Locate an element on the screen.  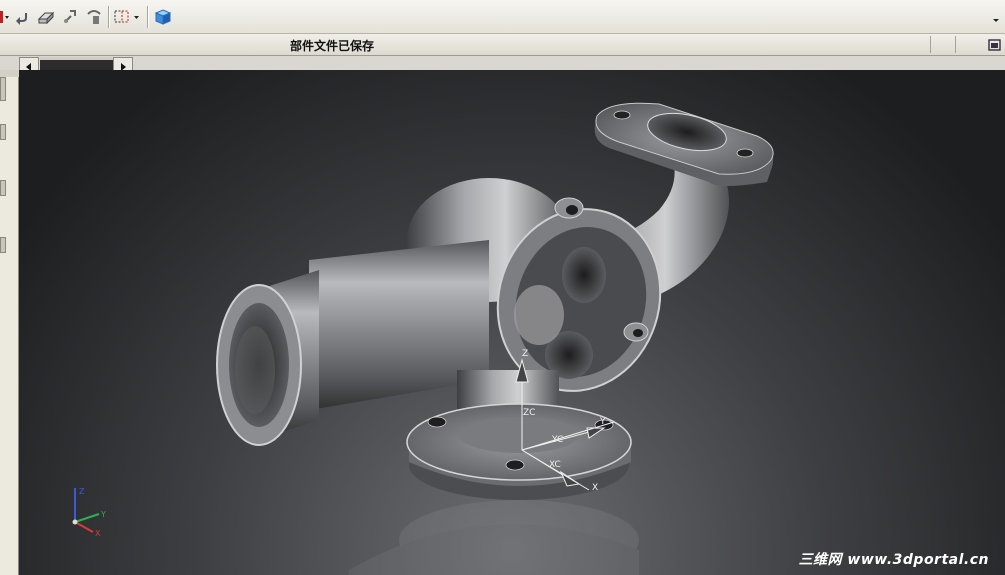
triad-label-z: Z is located at coordinates (82, 491).